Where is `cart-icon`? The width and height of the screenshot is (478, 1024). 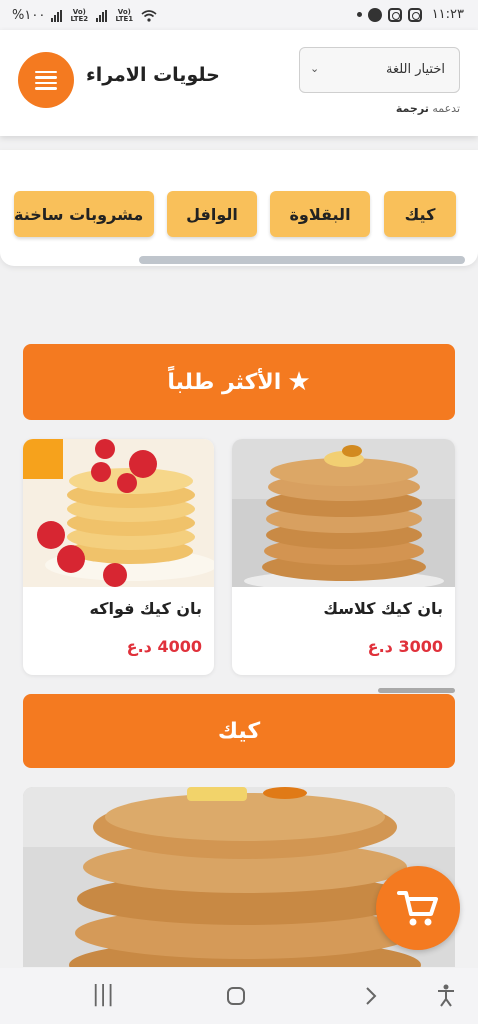
cart-icon is located at coordinates (417, 908).